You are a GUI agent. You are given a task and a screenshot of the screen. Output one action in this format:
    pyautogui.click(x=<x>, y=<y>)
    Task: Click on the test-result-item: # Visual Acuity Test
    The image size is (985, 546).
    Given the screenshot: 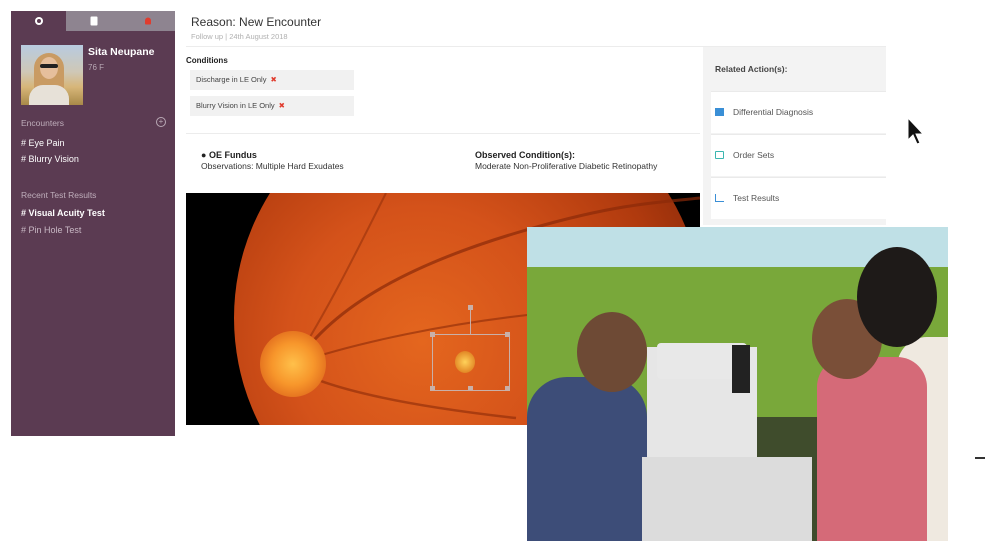 What is the action you would take?
    pyautogui.click(x=63, y=213)
    